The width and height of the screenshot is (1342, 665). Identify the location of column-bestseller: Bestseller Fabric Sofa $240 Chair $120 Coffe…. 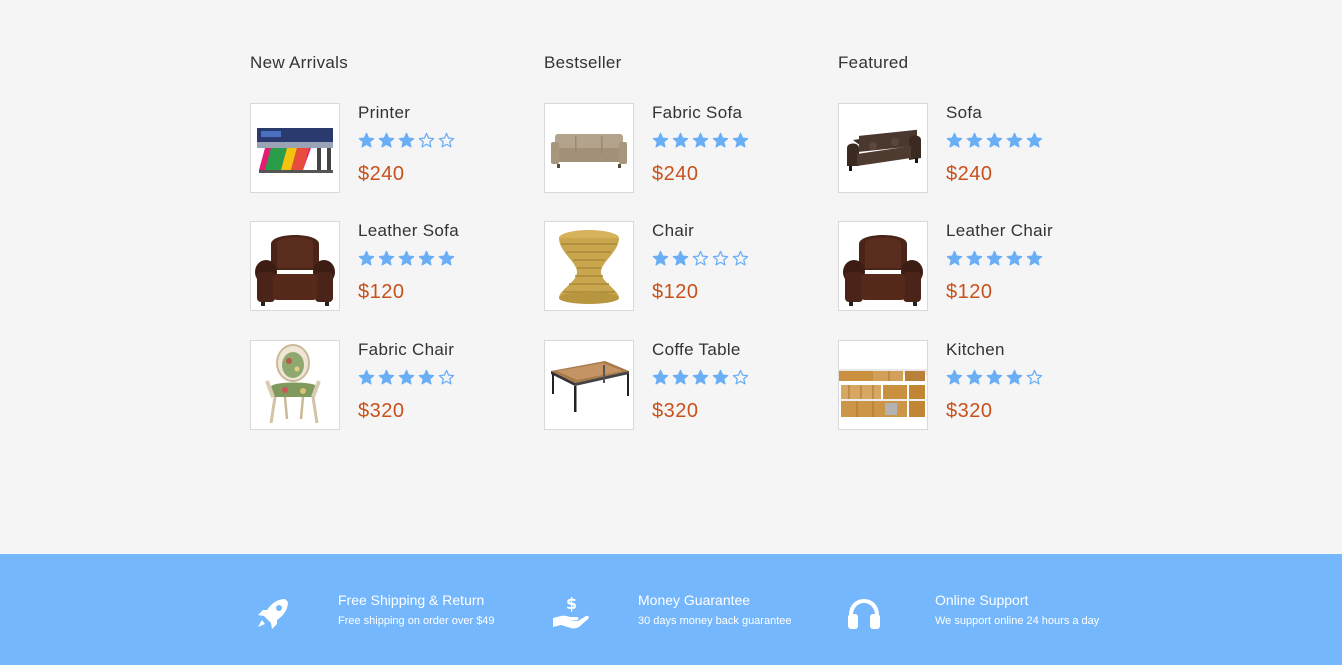
(691, 241).